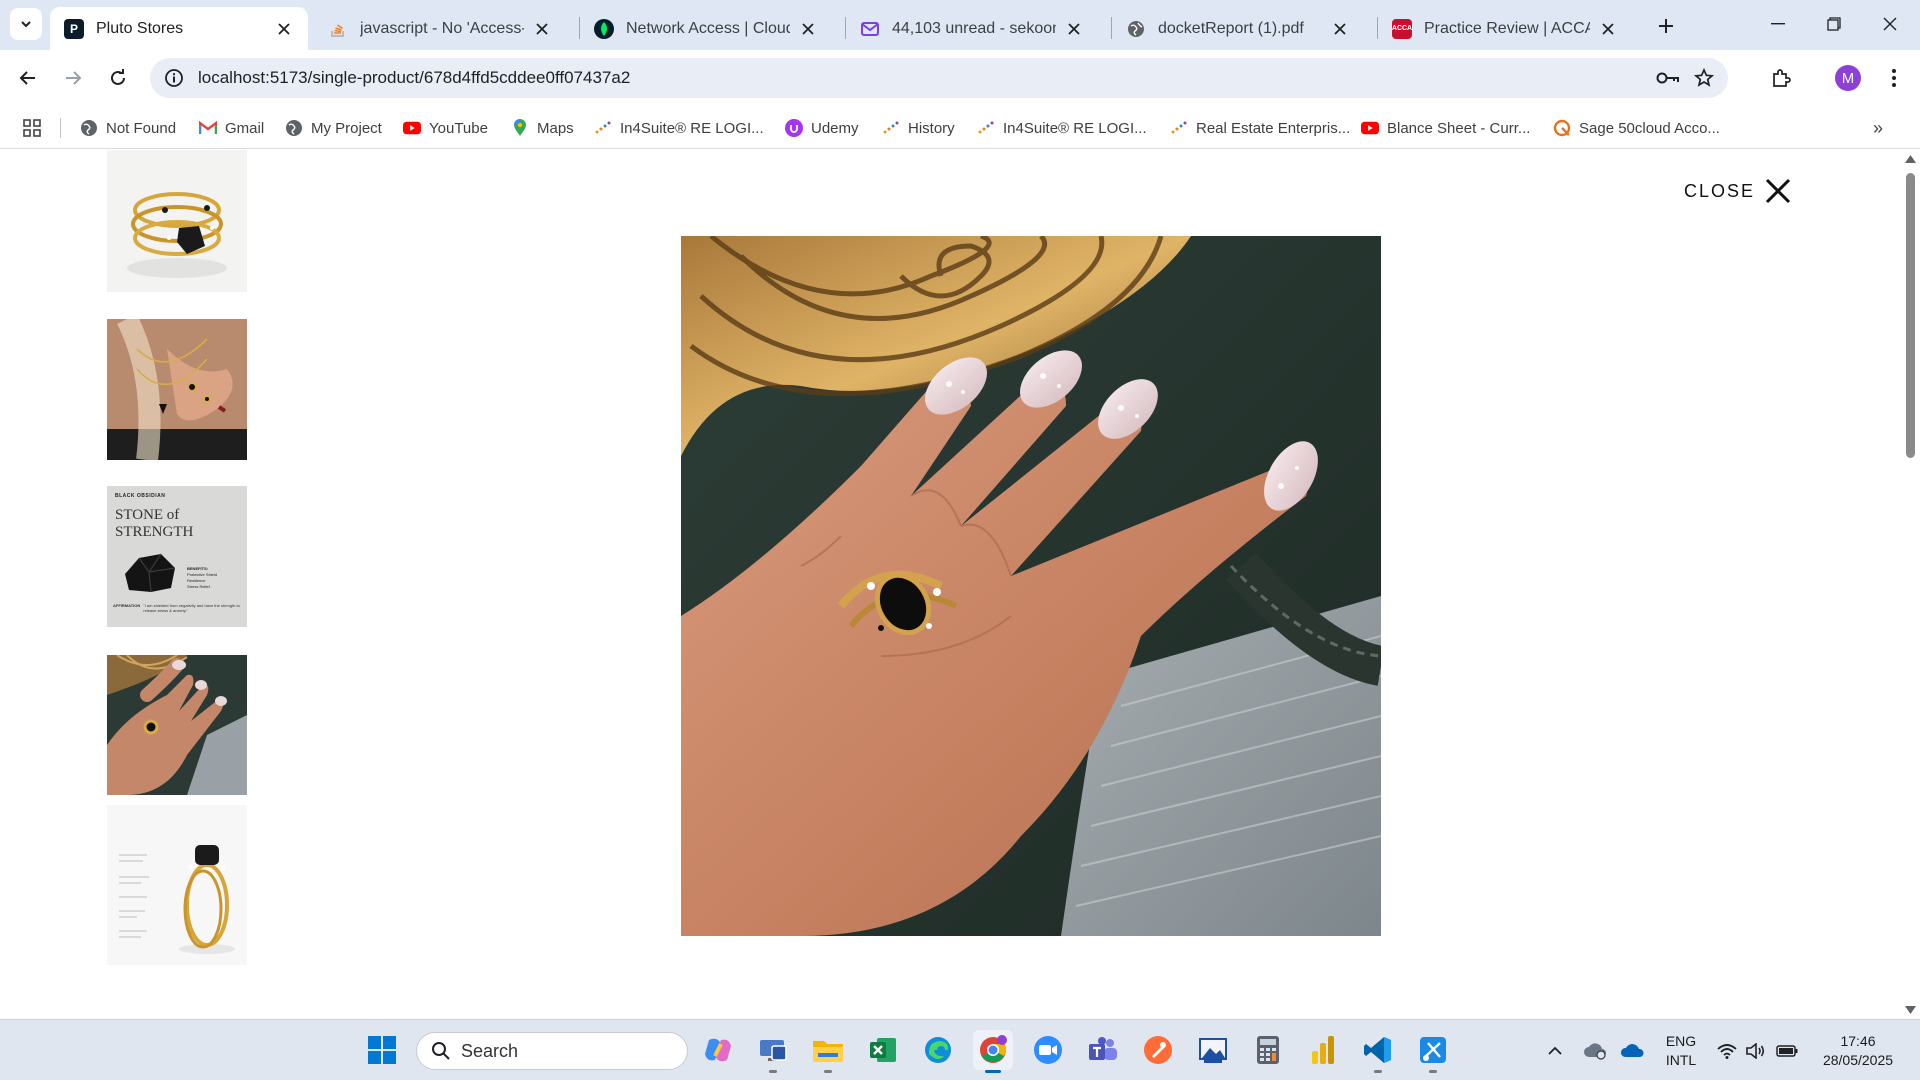  I want to click on ring-on-hand-thumb-image, so click(177, 725).